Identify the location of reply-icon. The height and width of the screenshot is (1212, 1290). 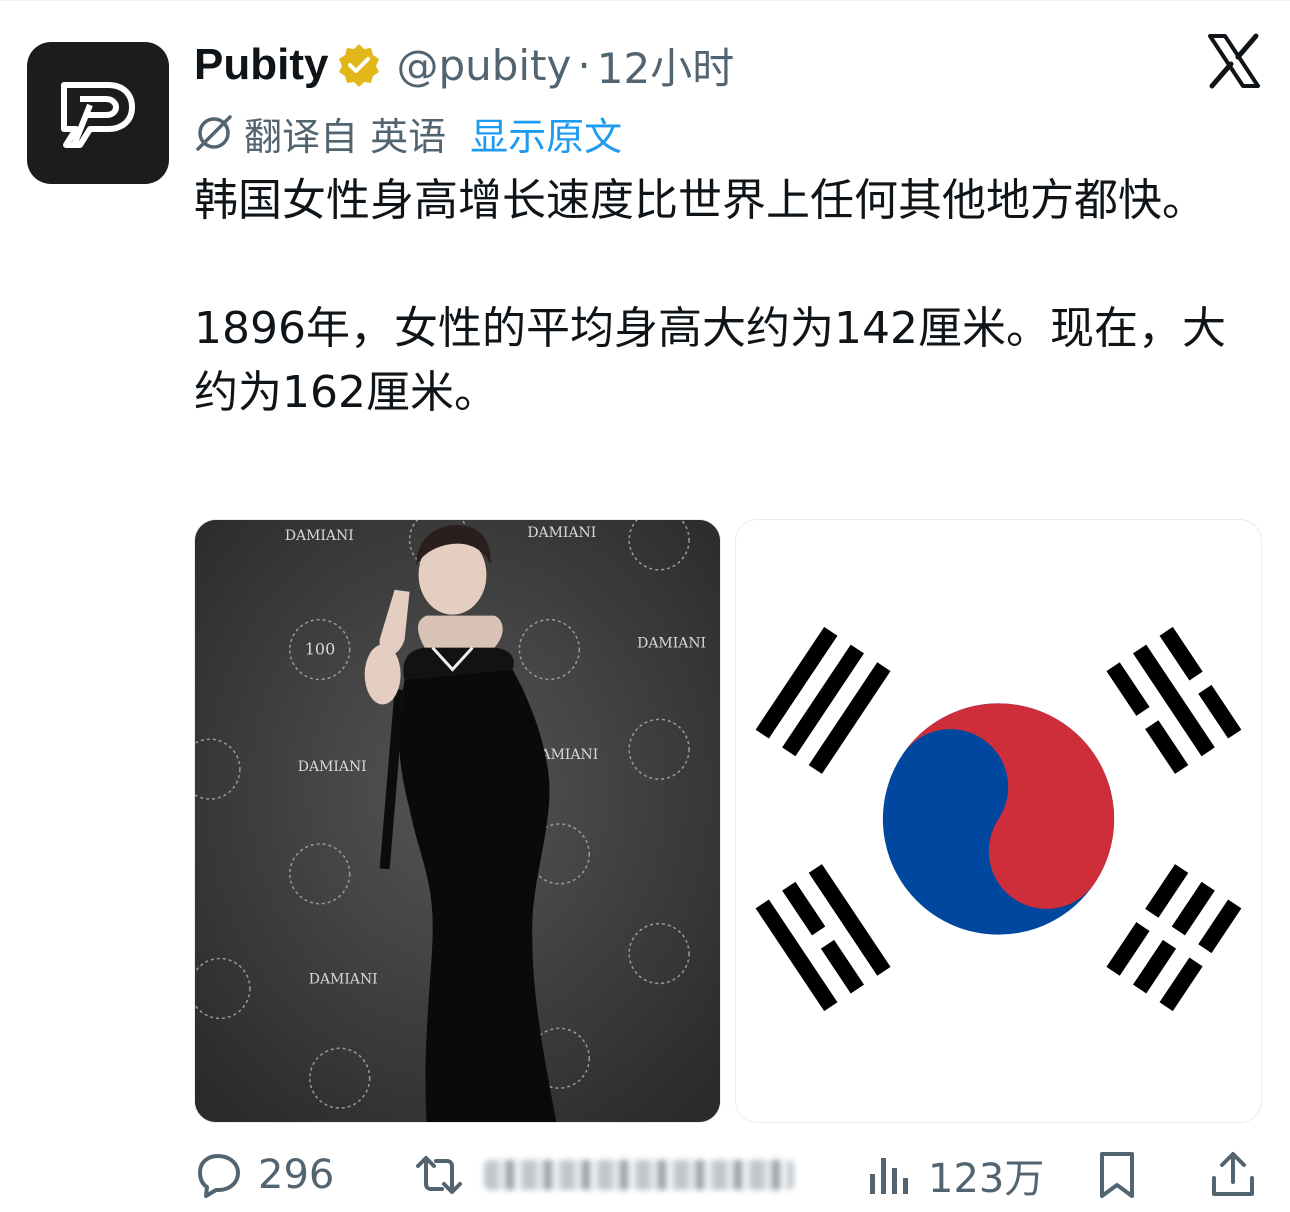
(219, 1176).